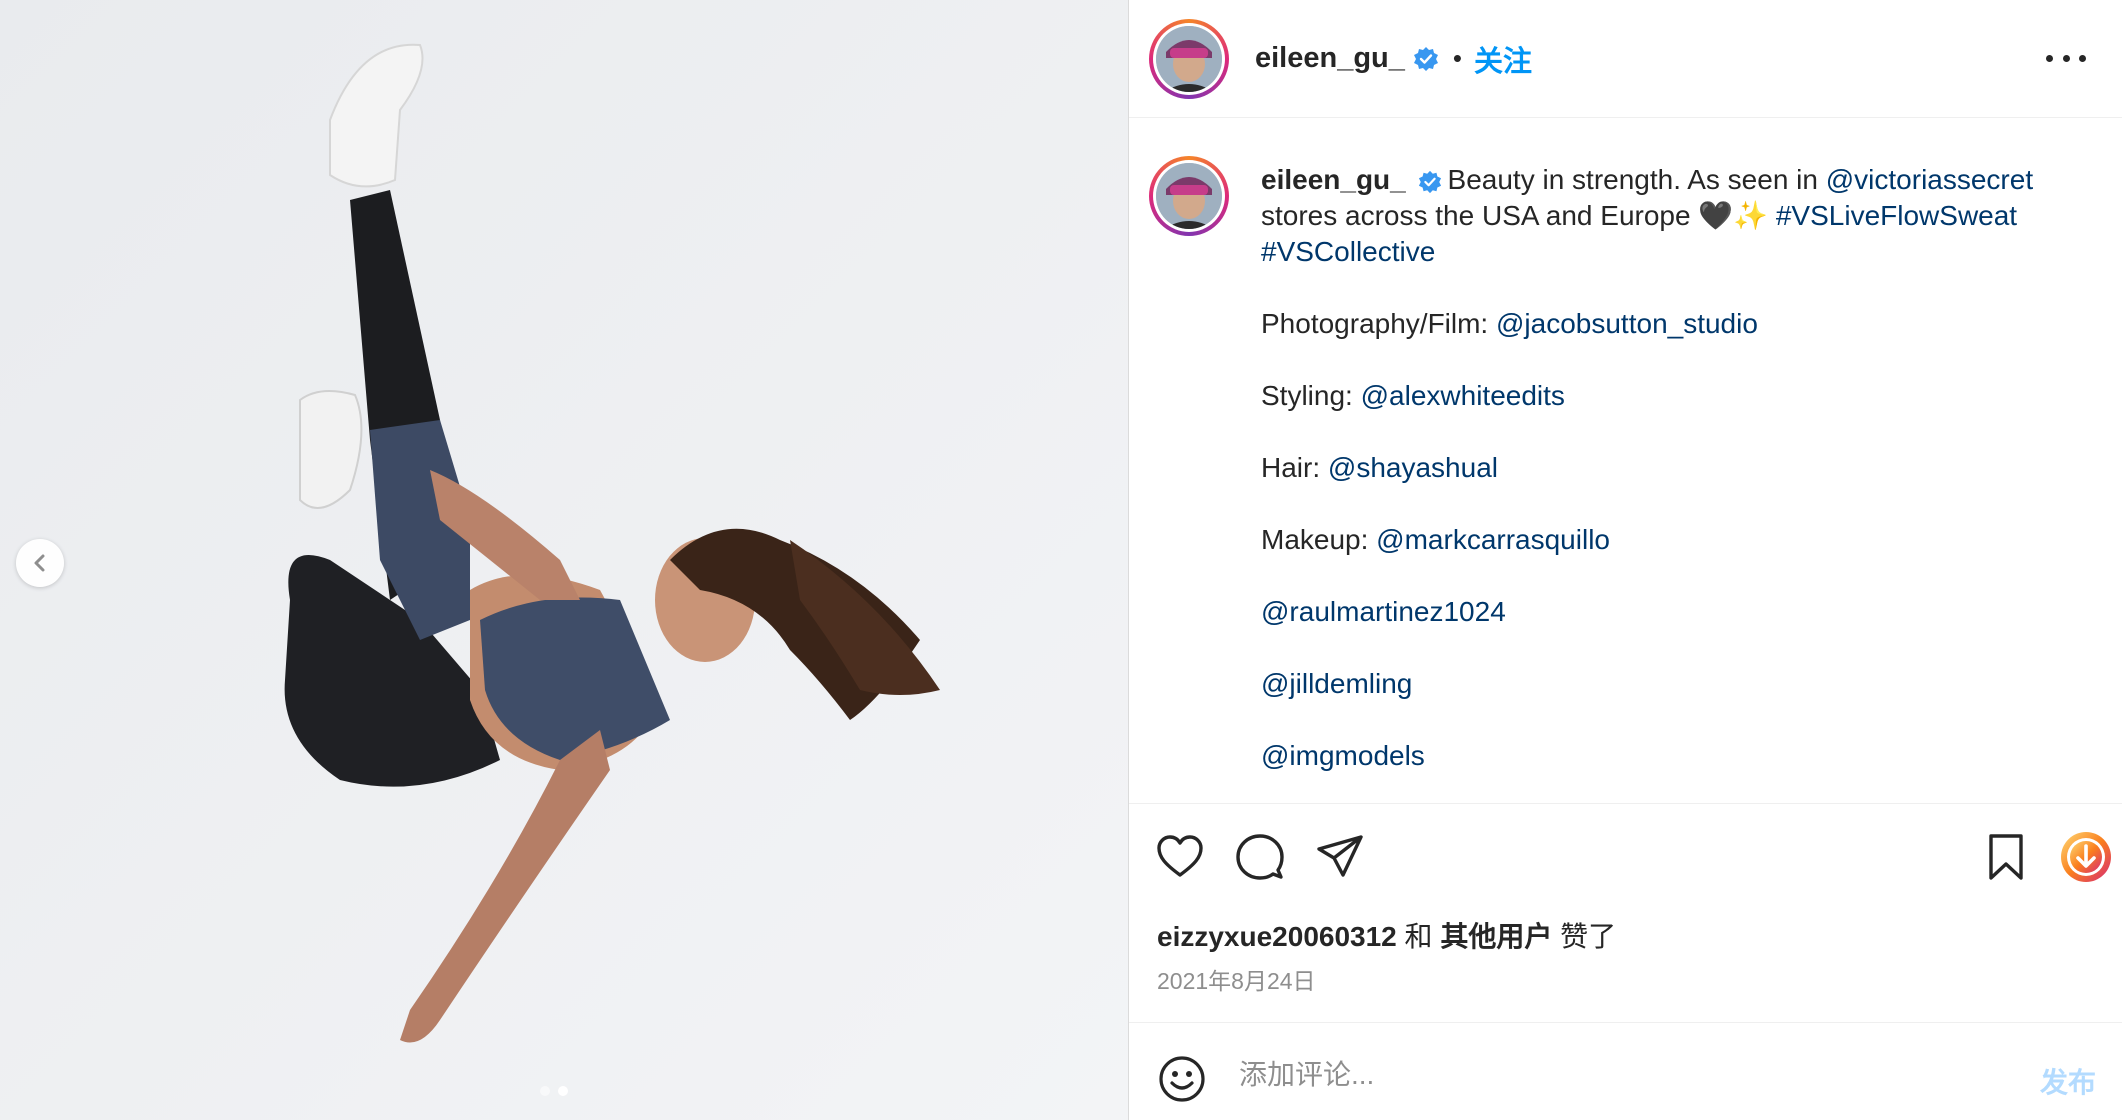 Image resolution: width=2122 pixels, height=1120 pixels. What do you see at coordinates (1418, 936) in the screenshot?
I see `likes-joiner: 和` at bounding box center [1418, 936].